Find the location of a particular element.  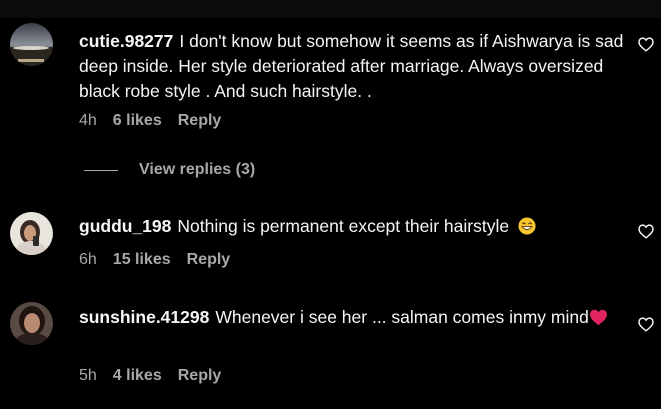

comment-time: 6h is located at coordinates (88, 259).